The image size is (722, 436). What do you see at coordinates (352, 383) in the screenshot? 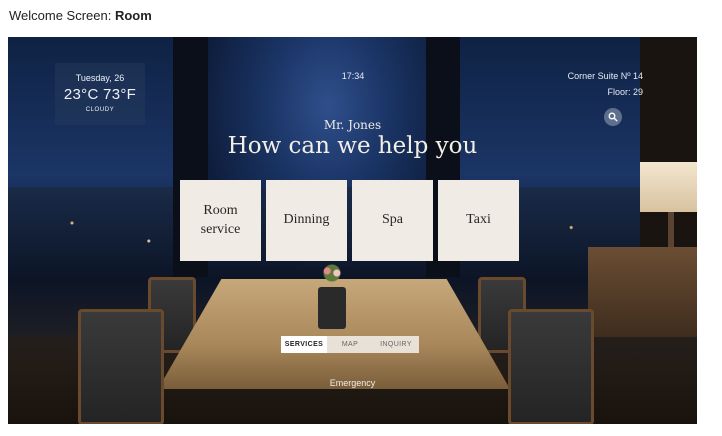
I see `emergency-link: Emergency` at bounding box center [352, 383].